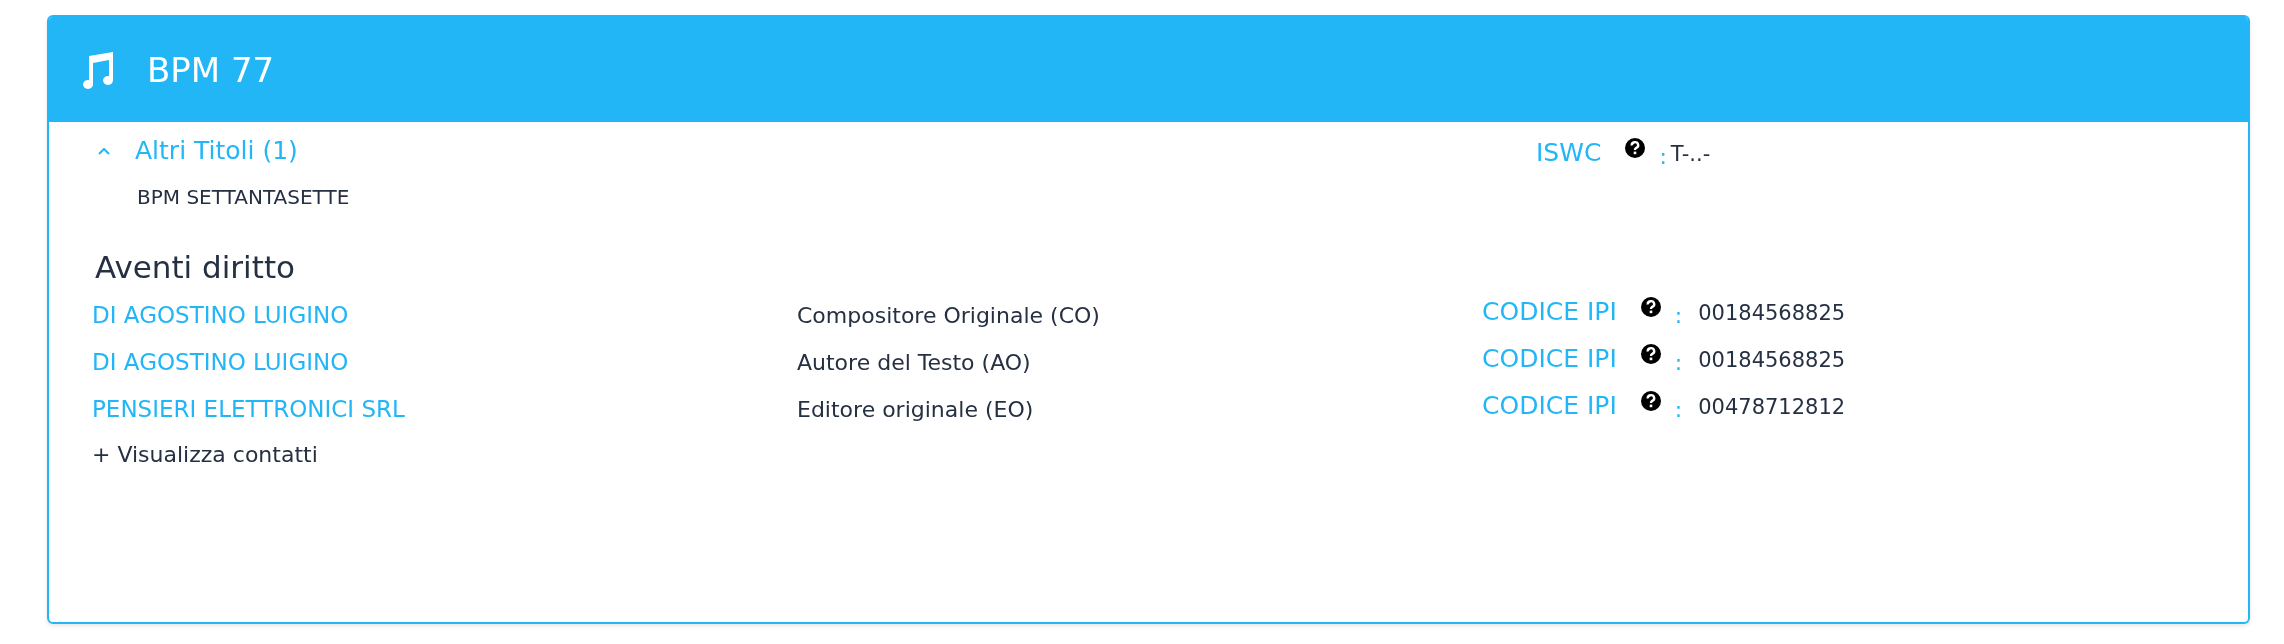 The width and height of the screenshot is (2284, 644). Describe the element at coordinates (243, 196) in the screenshot. I see `alternate-title: BPM SETTANTASETTE` at that location.